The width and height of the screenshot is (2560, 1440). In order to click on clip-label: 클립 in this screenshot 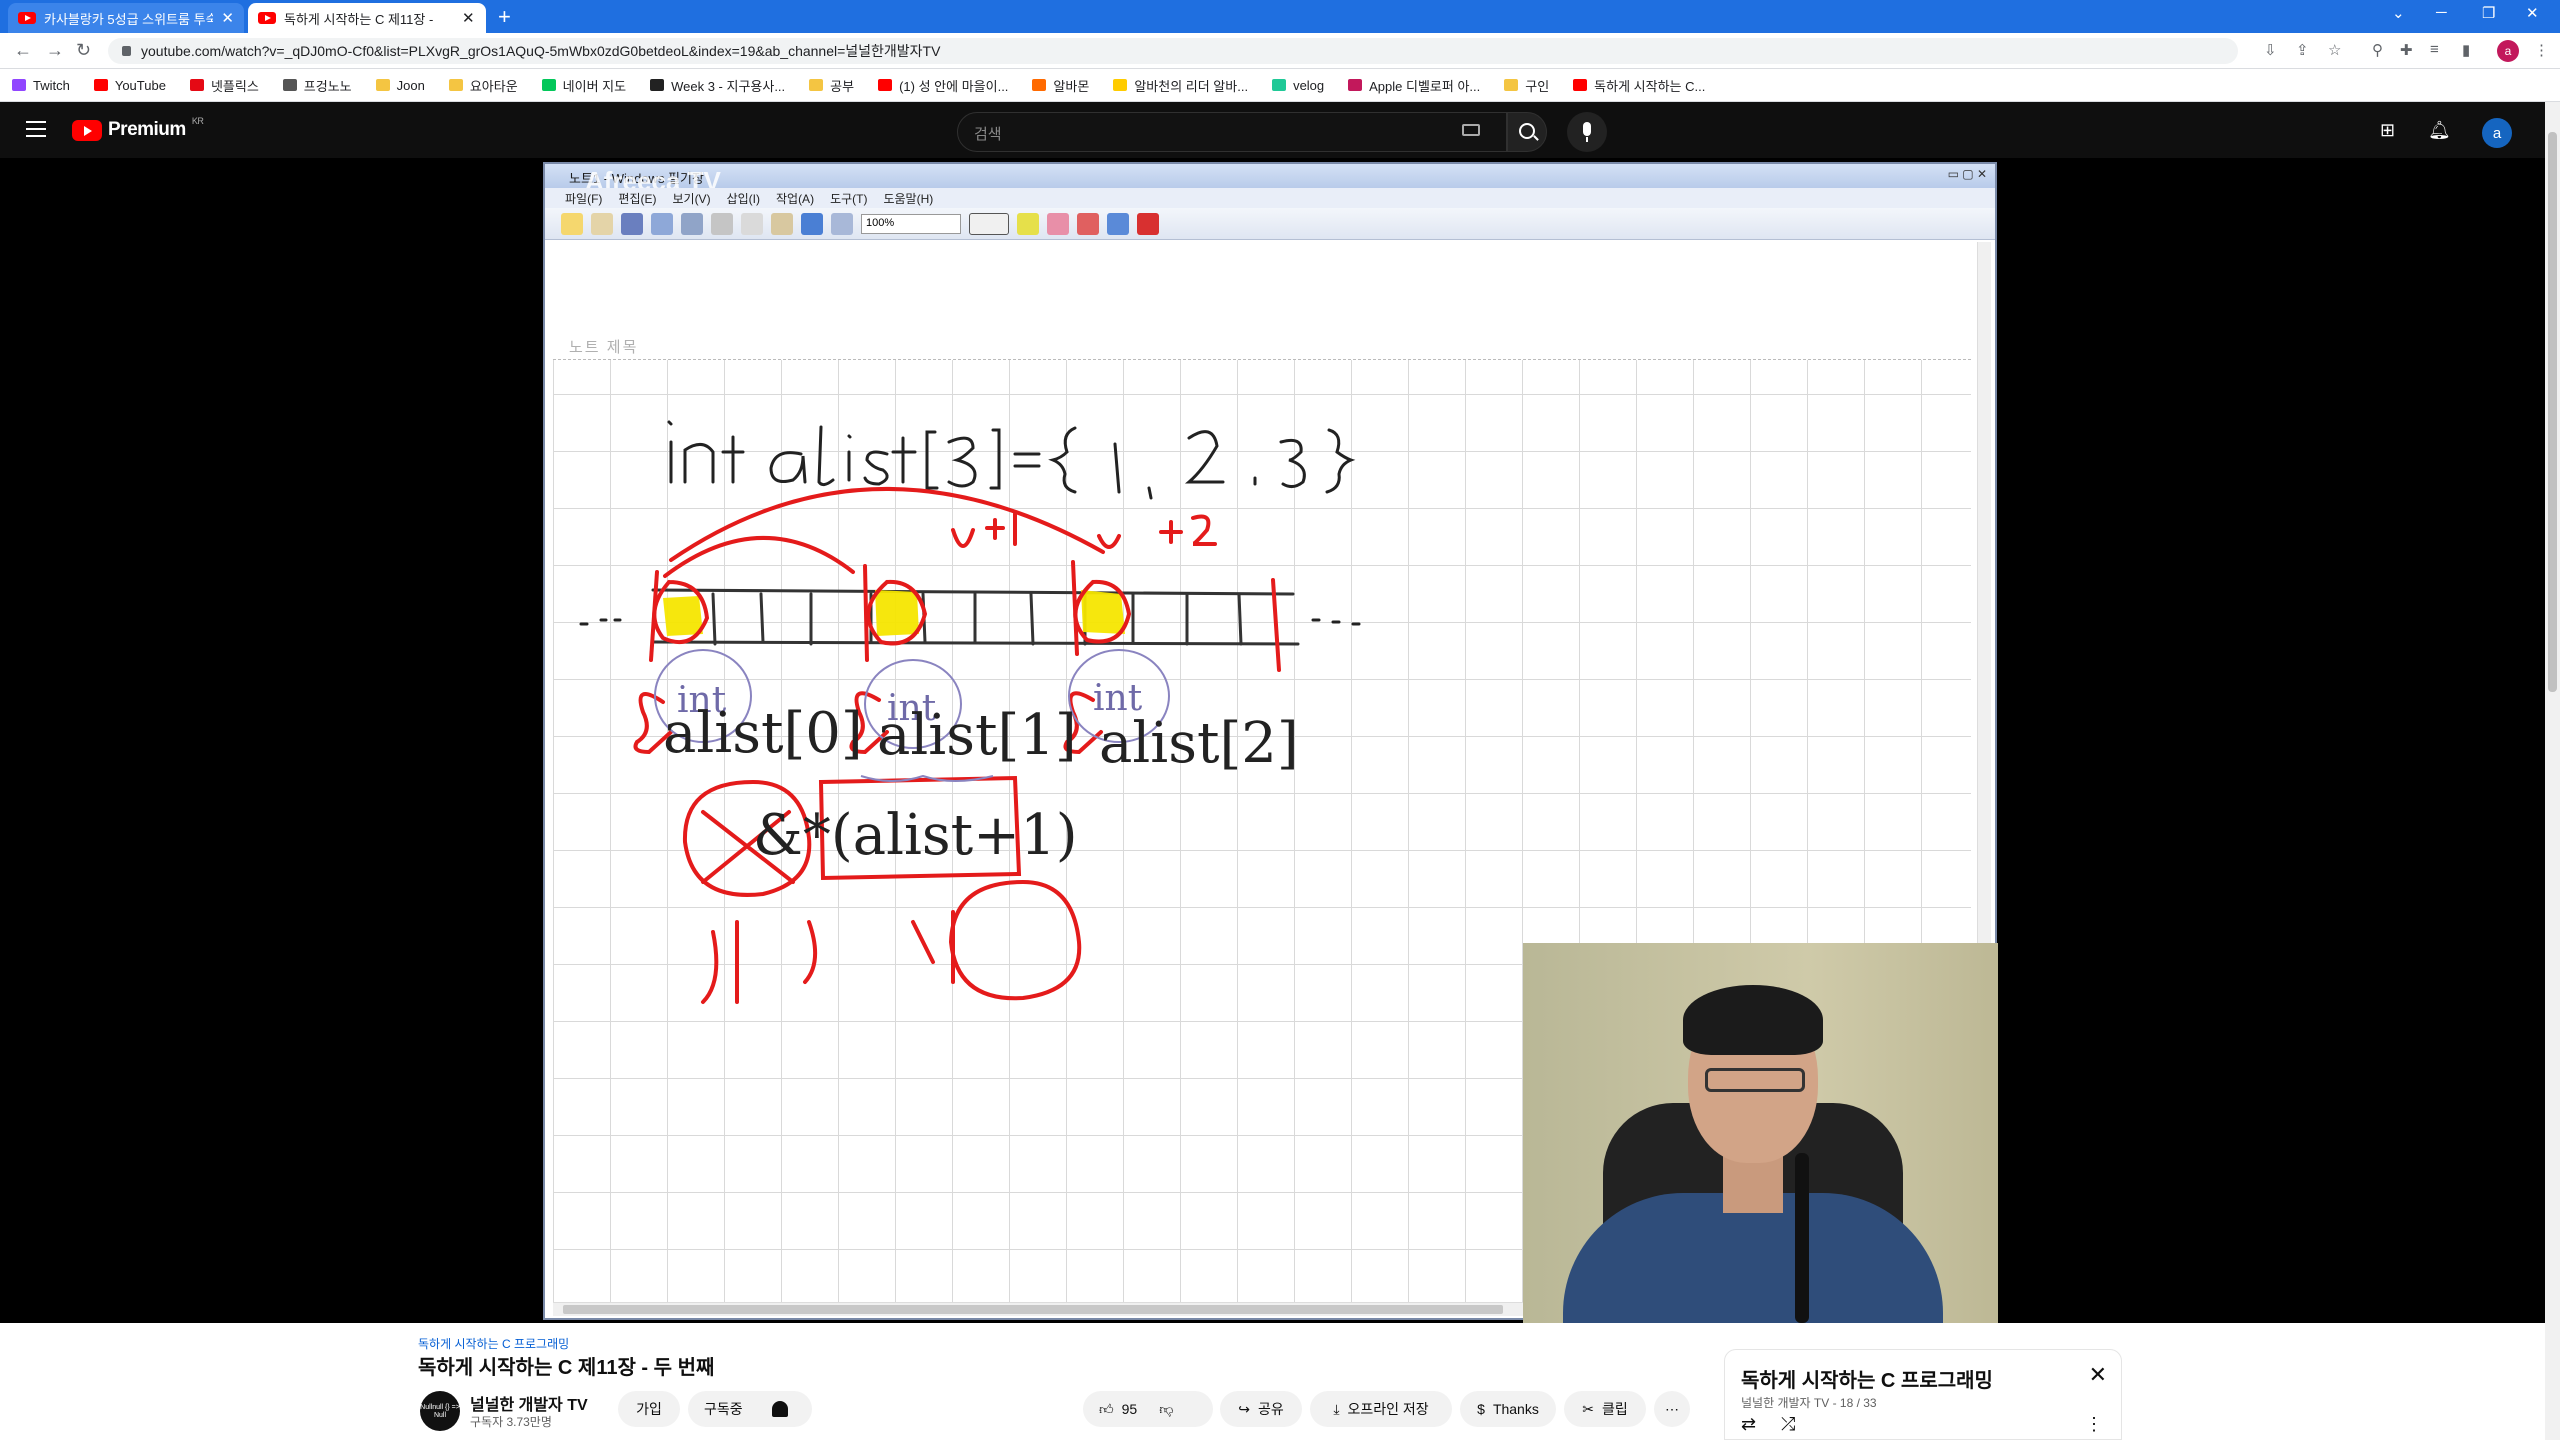, I will do `click(1614, 1409)`.